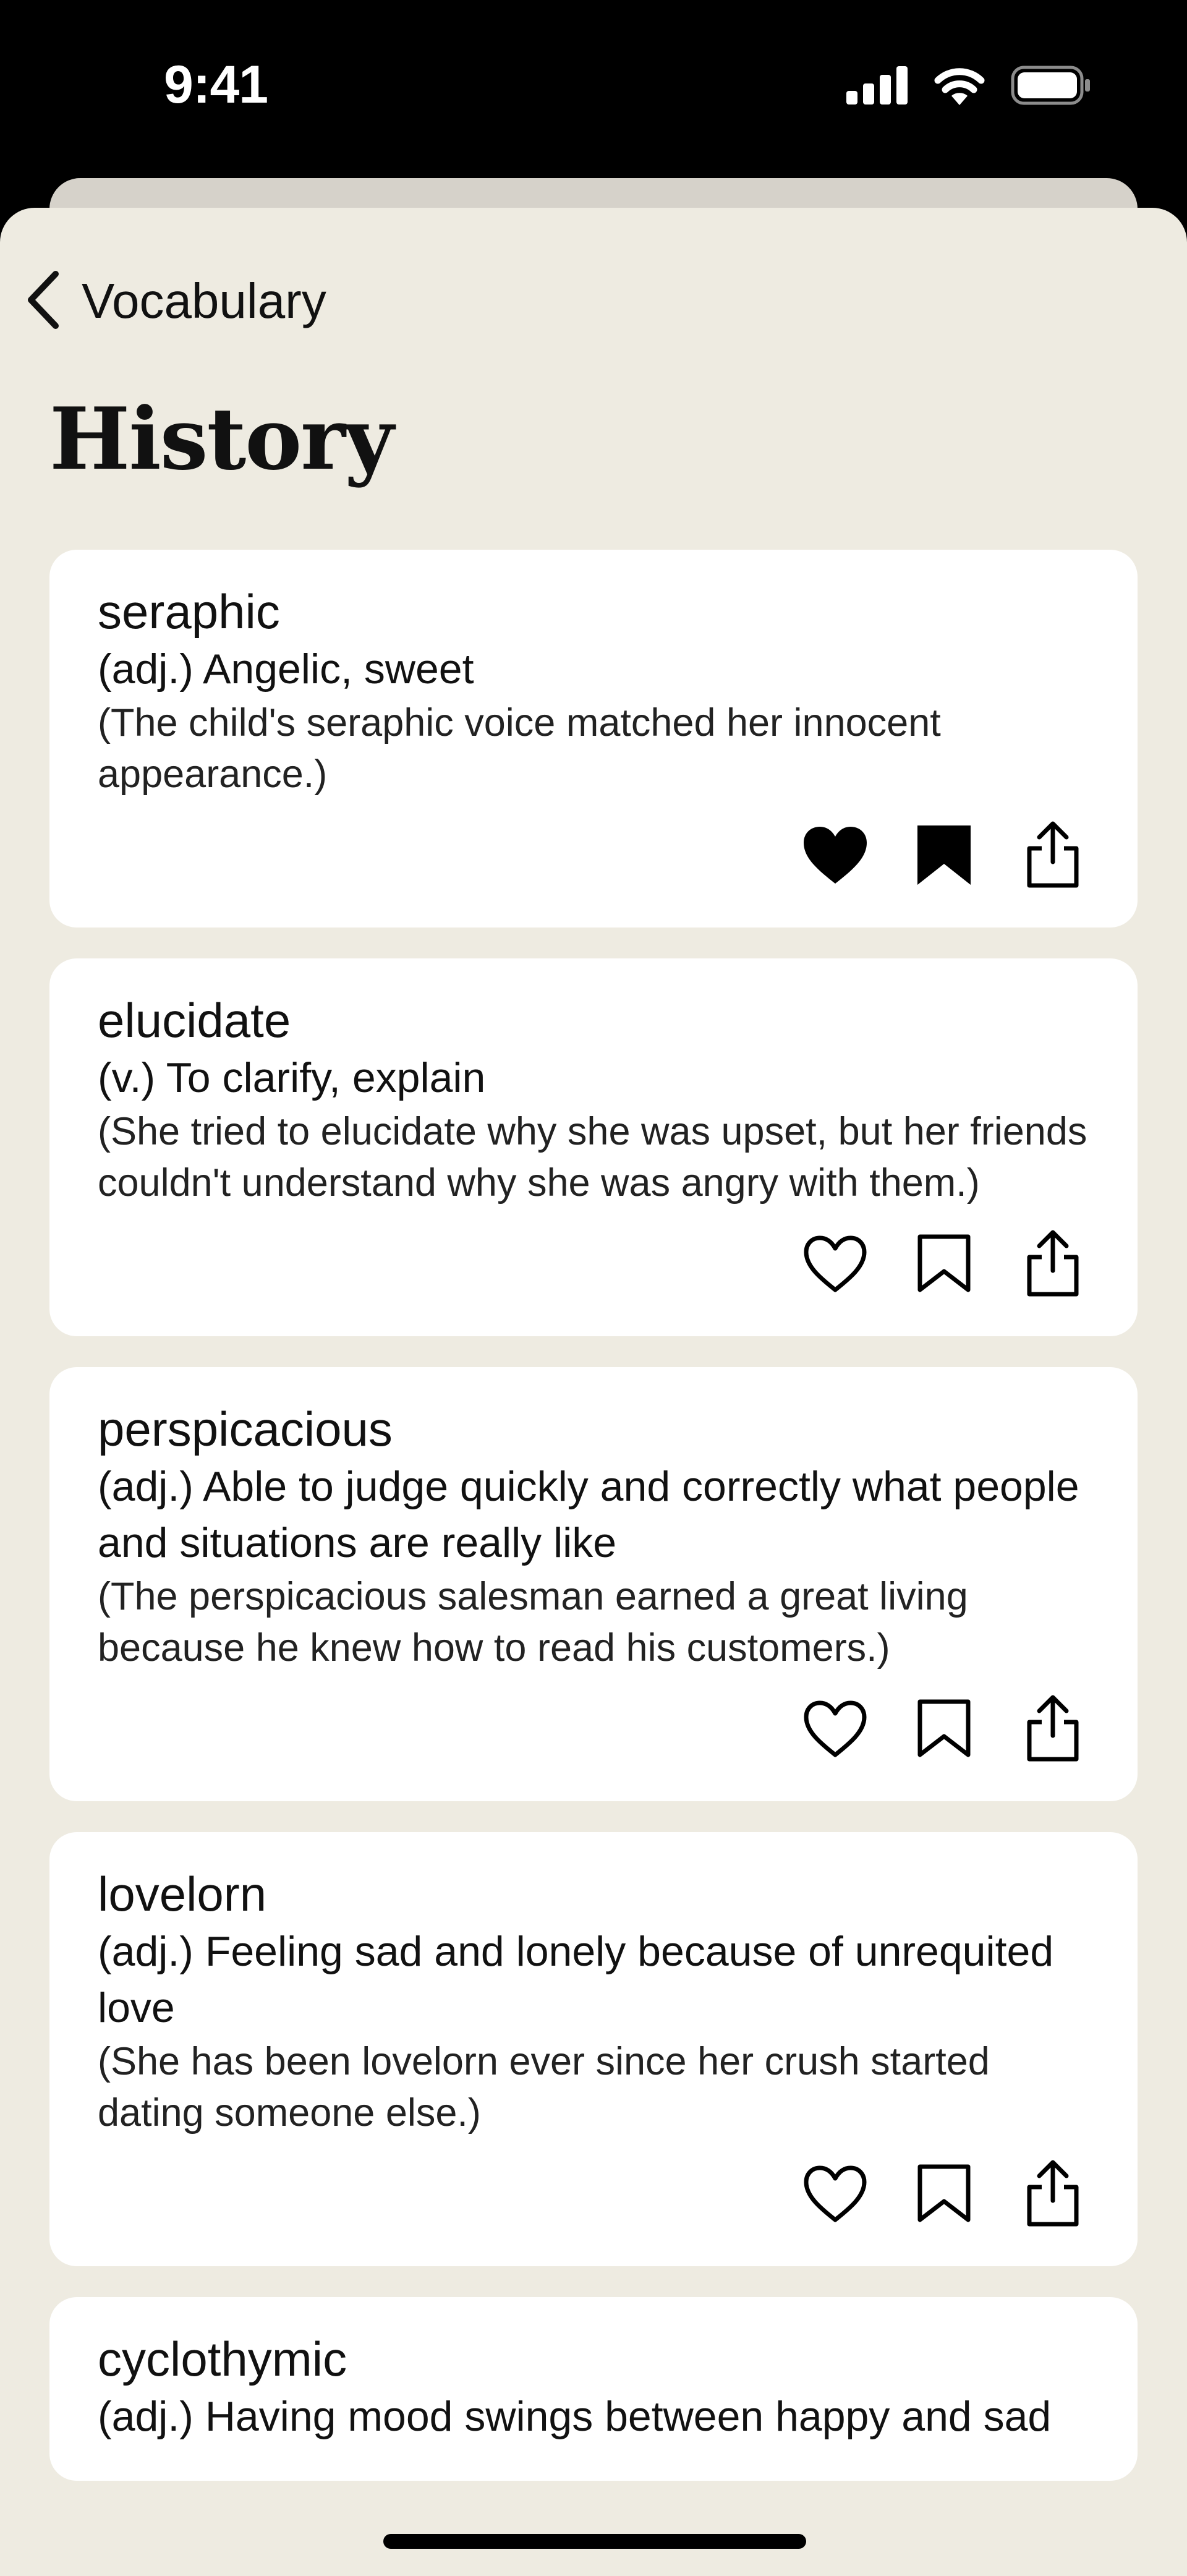  What do you see at coordinates (595, 2541) in the screenshot?
I see `home-indicator` at bounding box center [595, 2541].